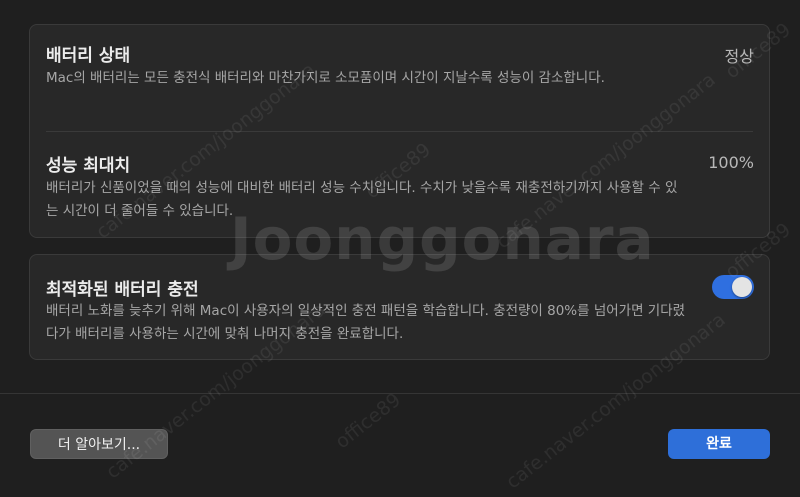 The height and width of the screenshot is (497, 800). What do you see at coordinates (122, 290) in the screenshot?
I see `optimized-charging-title: 최적화된 배터리 충전` at bounding box center [122, 290].